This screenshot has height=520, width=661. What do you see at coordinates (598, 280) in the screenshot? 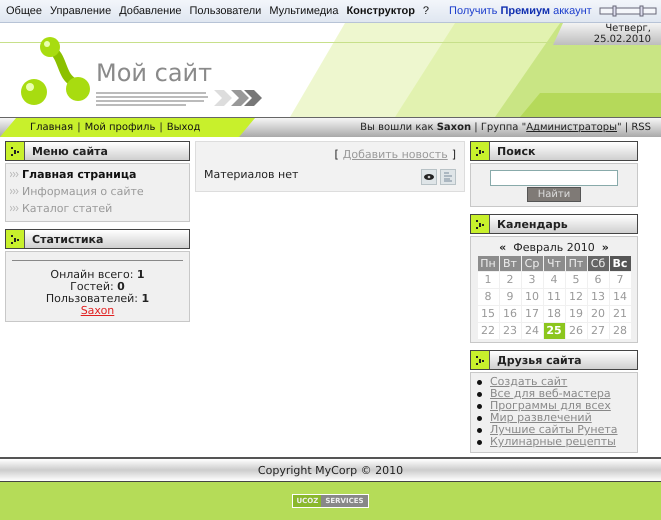
I see `calendar-day: 6` at bounding box center [598, 280].